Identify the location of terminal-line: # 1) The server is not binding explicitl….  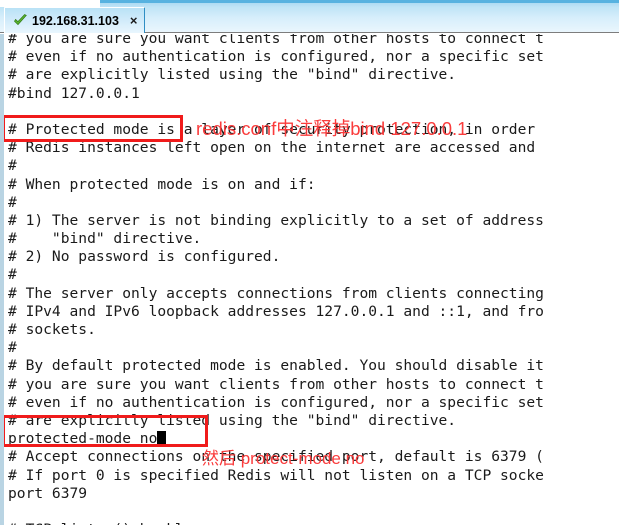
(276, 220).